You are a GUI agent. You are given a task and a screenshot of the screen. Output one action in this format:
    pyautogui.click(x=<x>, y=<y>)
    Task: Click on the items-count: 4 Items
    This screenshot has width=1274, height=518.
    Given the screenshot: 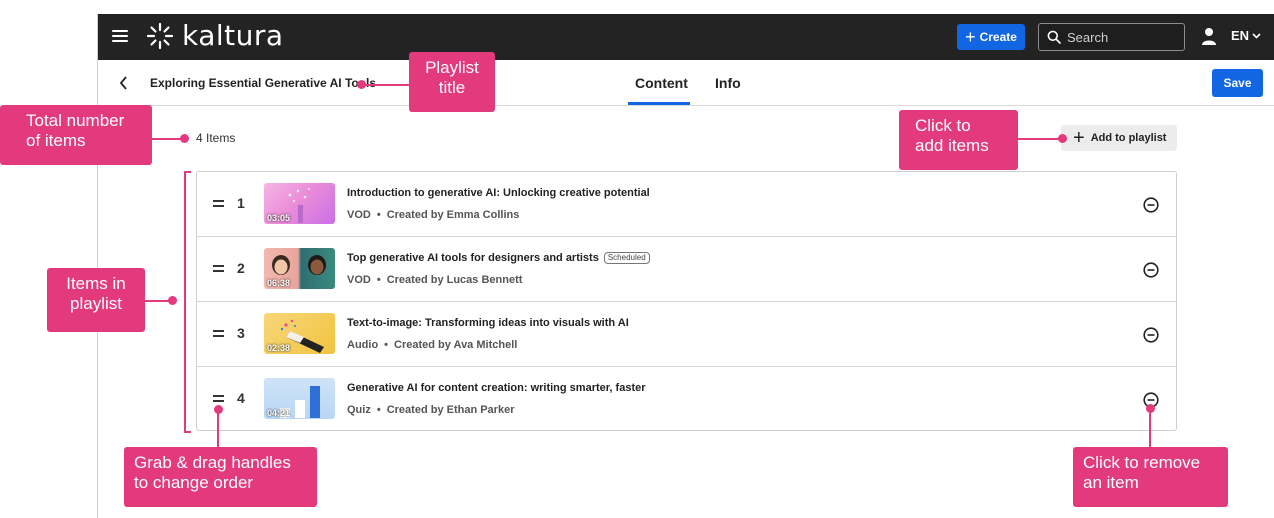 What is the action you would take?
    pyautogui.click(x=216, y=138)
    